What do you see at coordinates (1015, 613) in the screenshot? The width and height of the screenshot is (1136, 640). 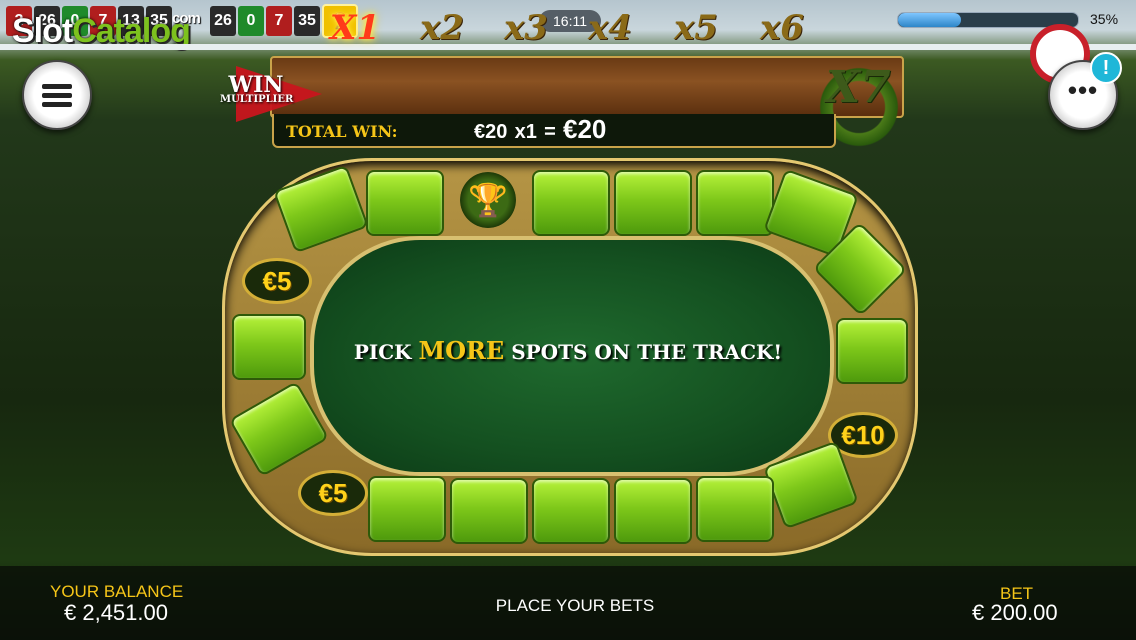 I see `bet-value: € 200.00` at bounding box center [1015, 613].